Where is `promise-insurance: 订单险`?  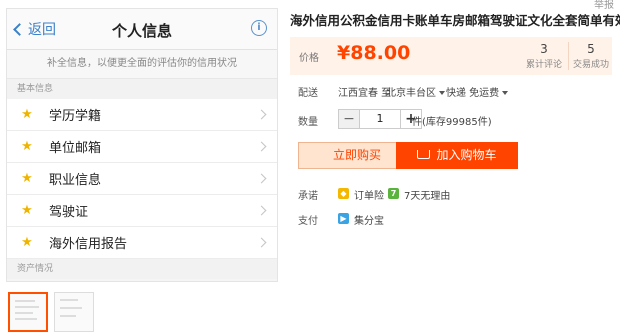 promise-insurance: 订单险 is located at coordinates (369, 194).